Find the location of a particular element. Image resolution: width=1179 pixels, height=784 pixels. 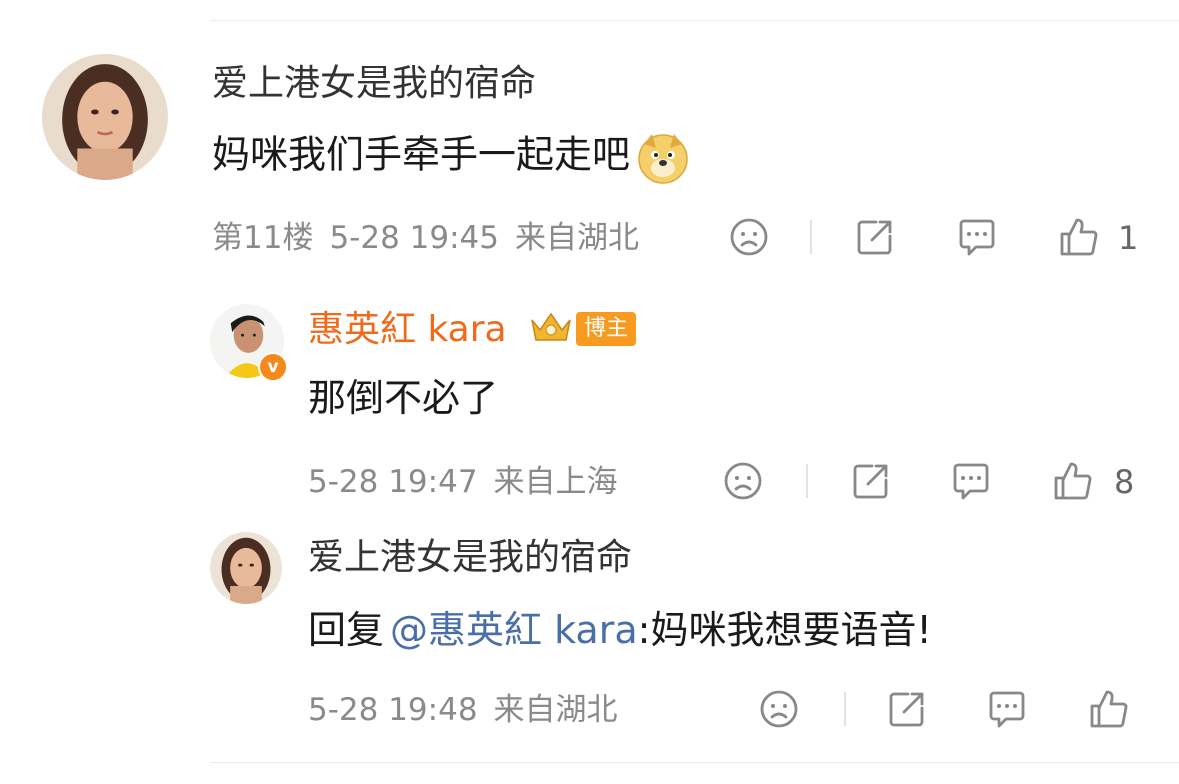

mention-link: @惠英紅 kara is located at coordinates (514, 630).